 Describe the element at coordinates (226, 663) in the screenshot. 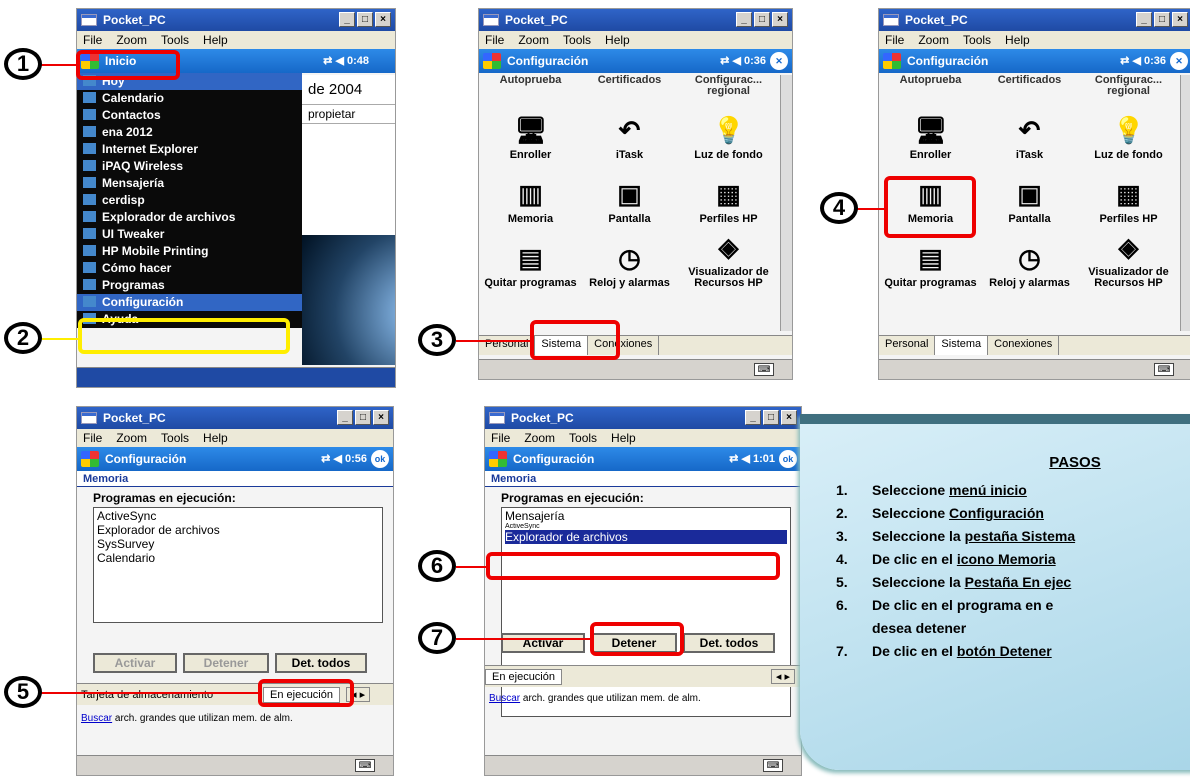

I see `stop-button: Detener` at that location.